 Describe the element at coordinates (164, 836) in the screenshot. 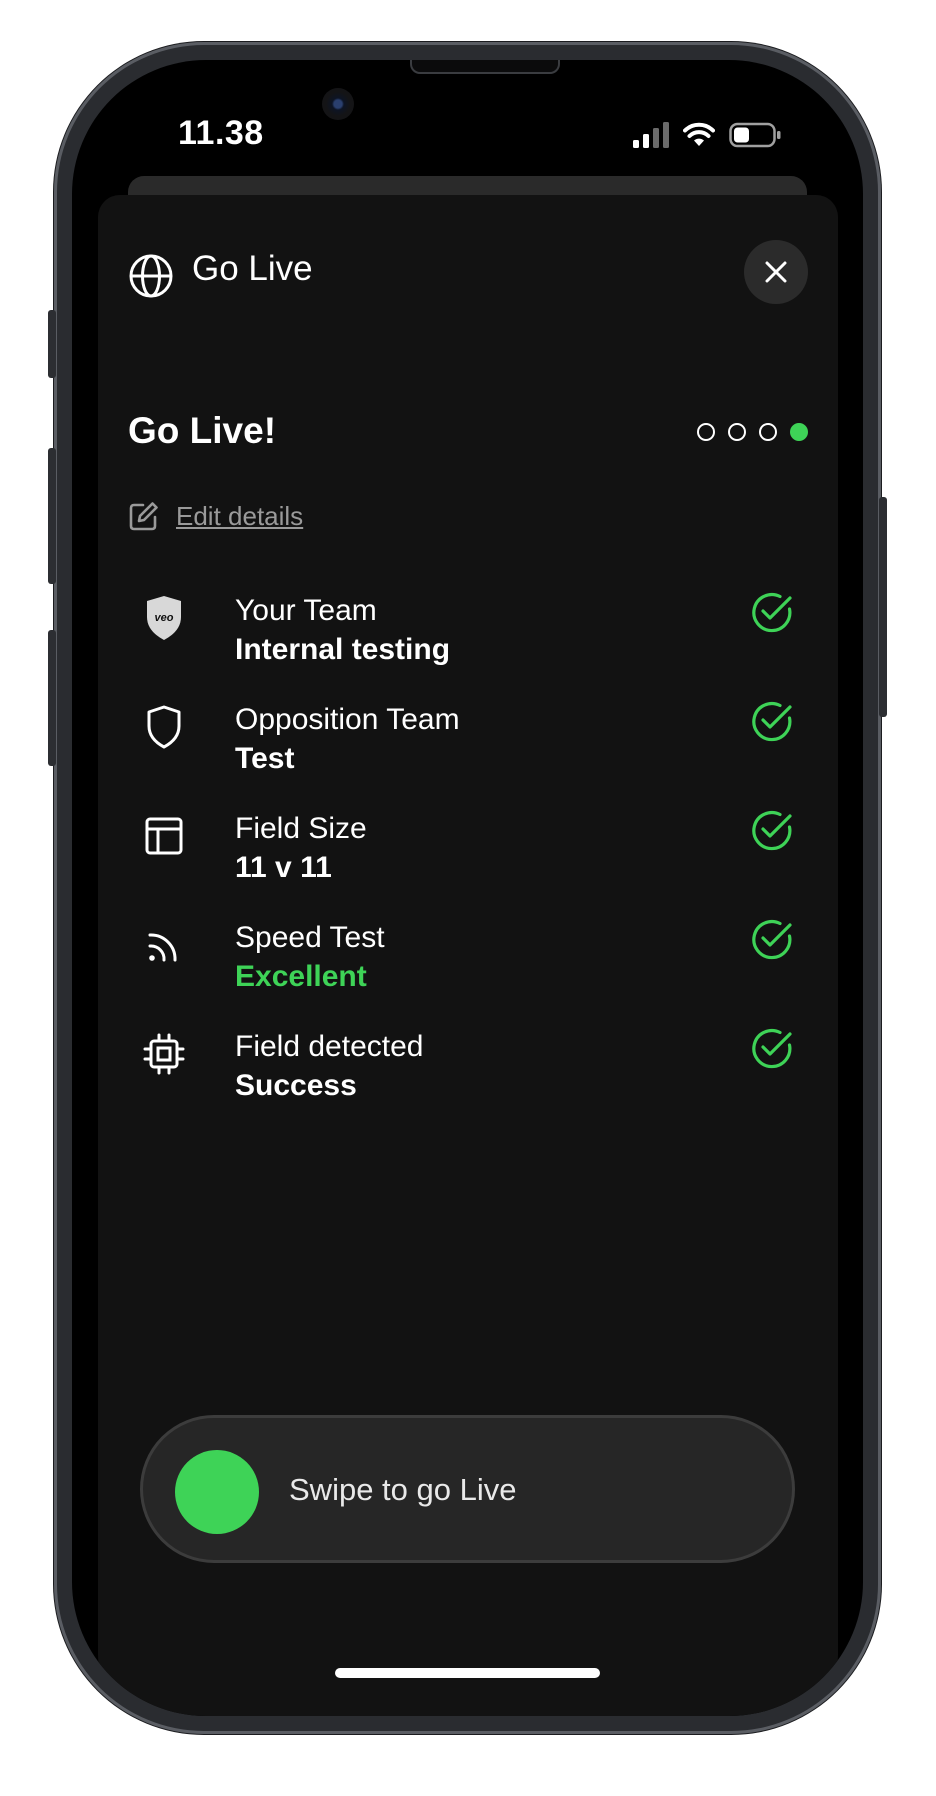

I see `field-icon` at that location.